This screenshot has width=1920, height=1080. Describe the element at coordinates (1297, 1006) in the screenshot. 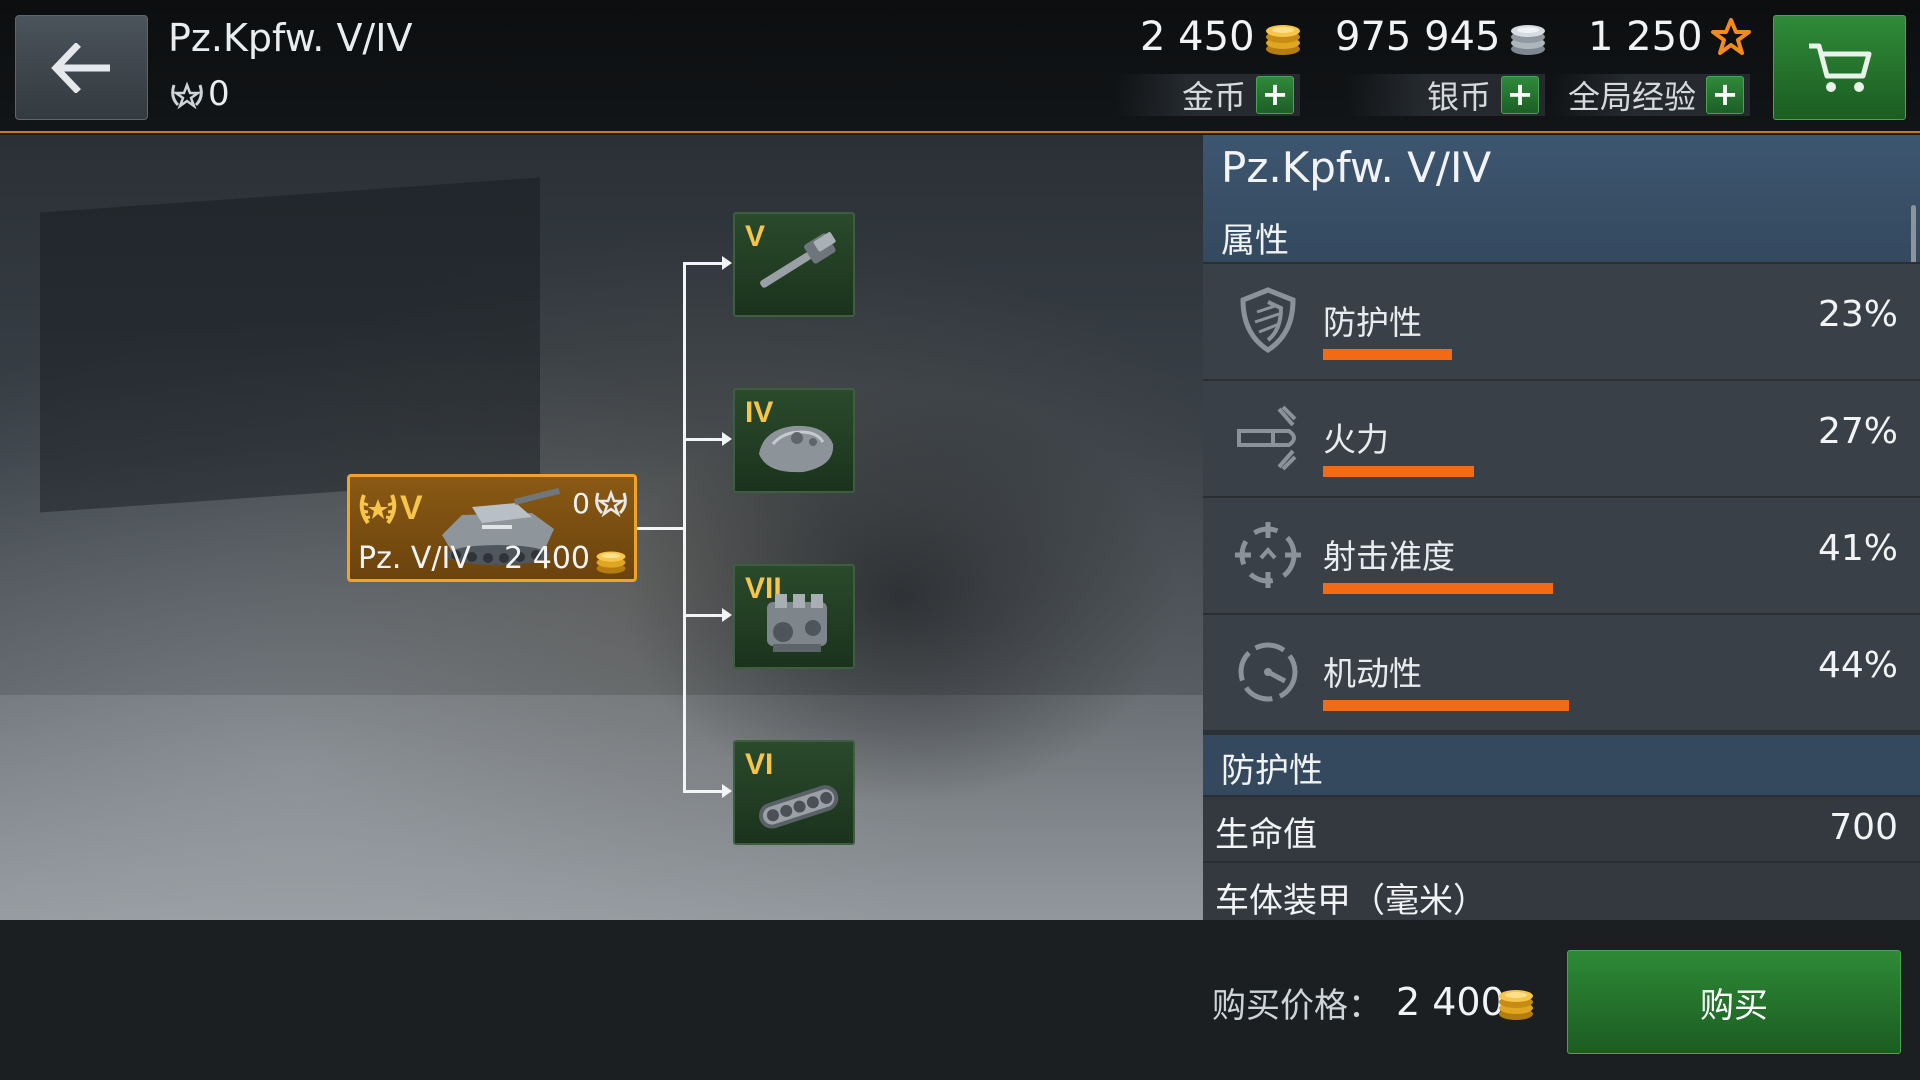

I see `purchase-price-label: 购买价格：` at that location.